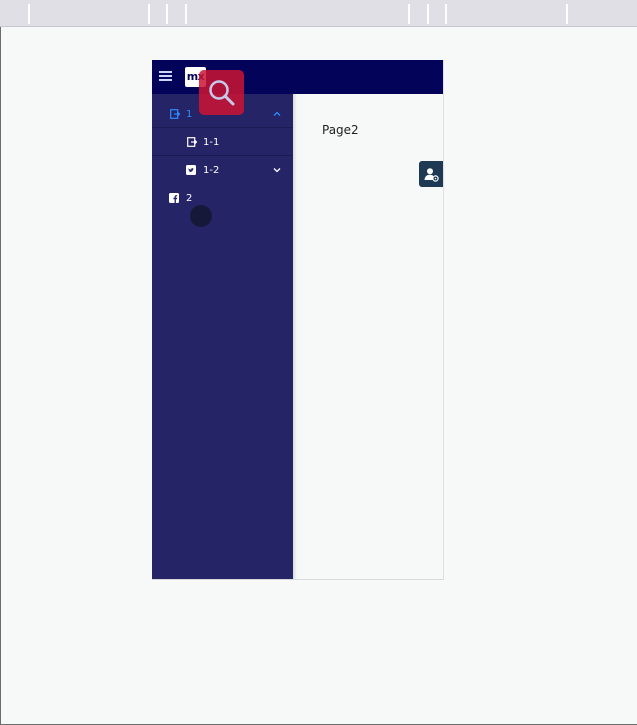  What do you see at coordinates (211, 142) in the screenshot?
I see `sidebar-item-label: 1-1` at bounding box center [211, 142].